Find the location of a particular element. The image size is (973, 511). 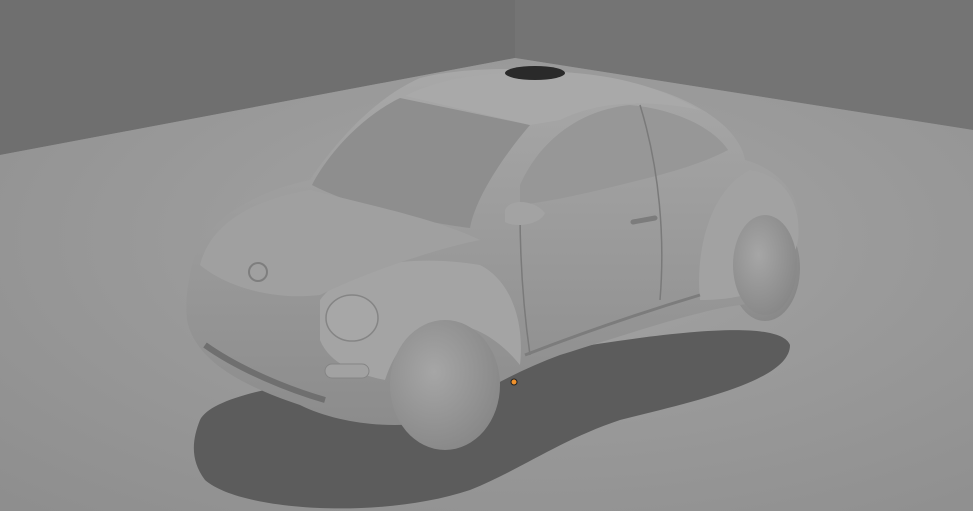

headlight is located at coordinates (352, 318).